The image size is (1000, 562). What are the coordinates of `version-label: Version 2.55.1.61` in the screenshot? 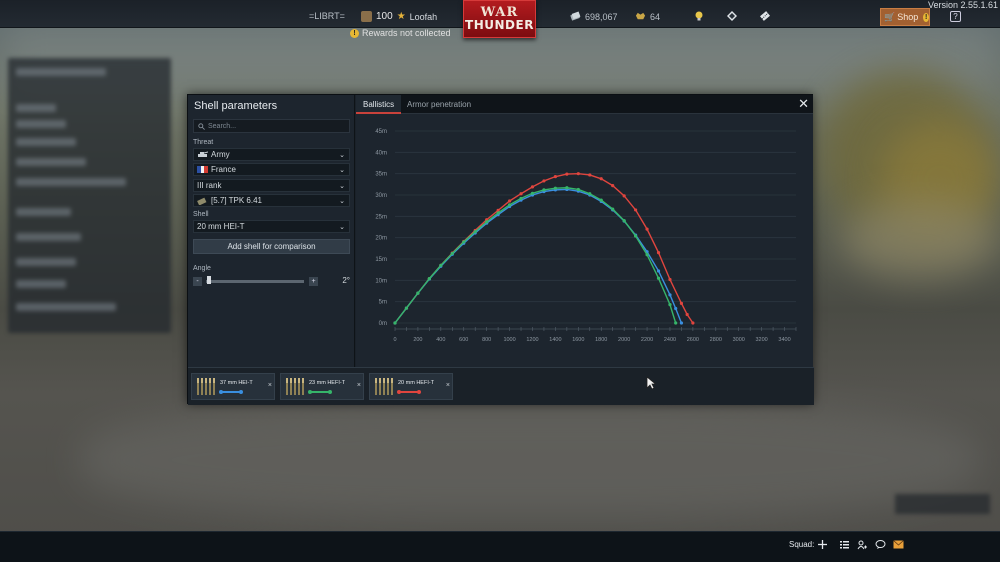 It's located at (962, 5).